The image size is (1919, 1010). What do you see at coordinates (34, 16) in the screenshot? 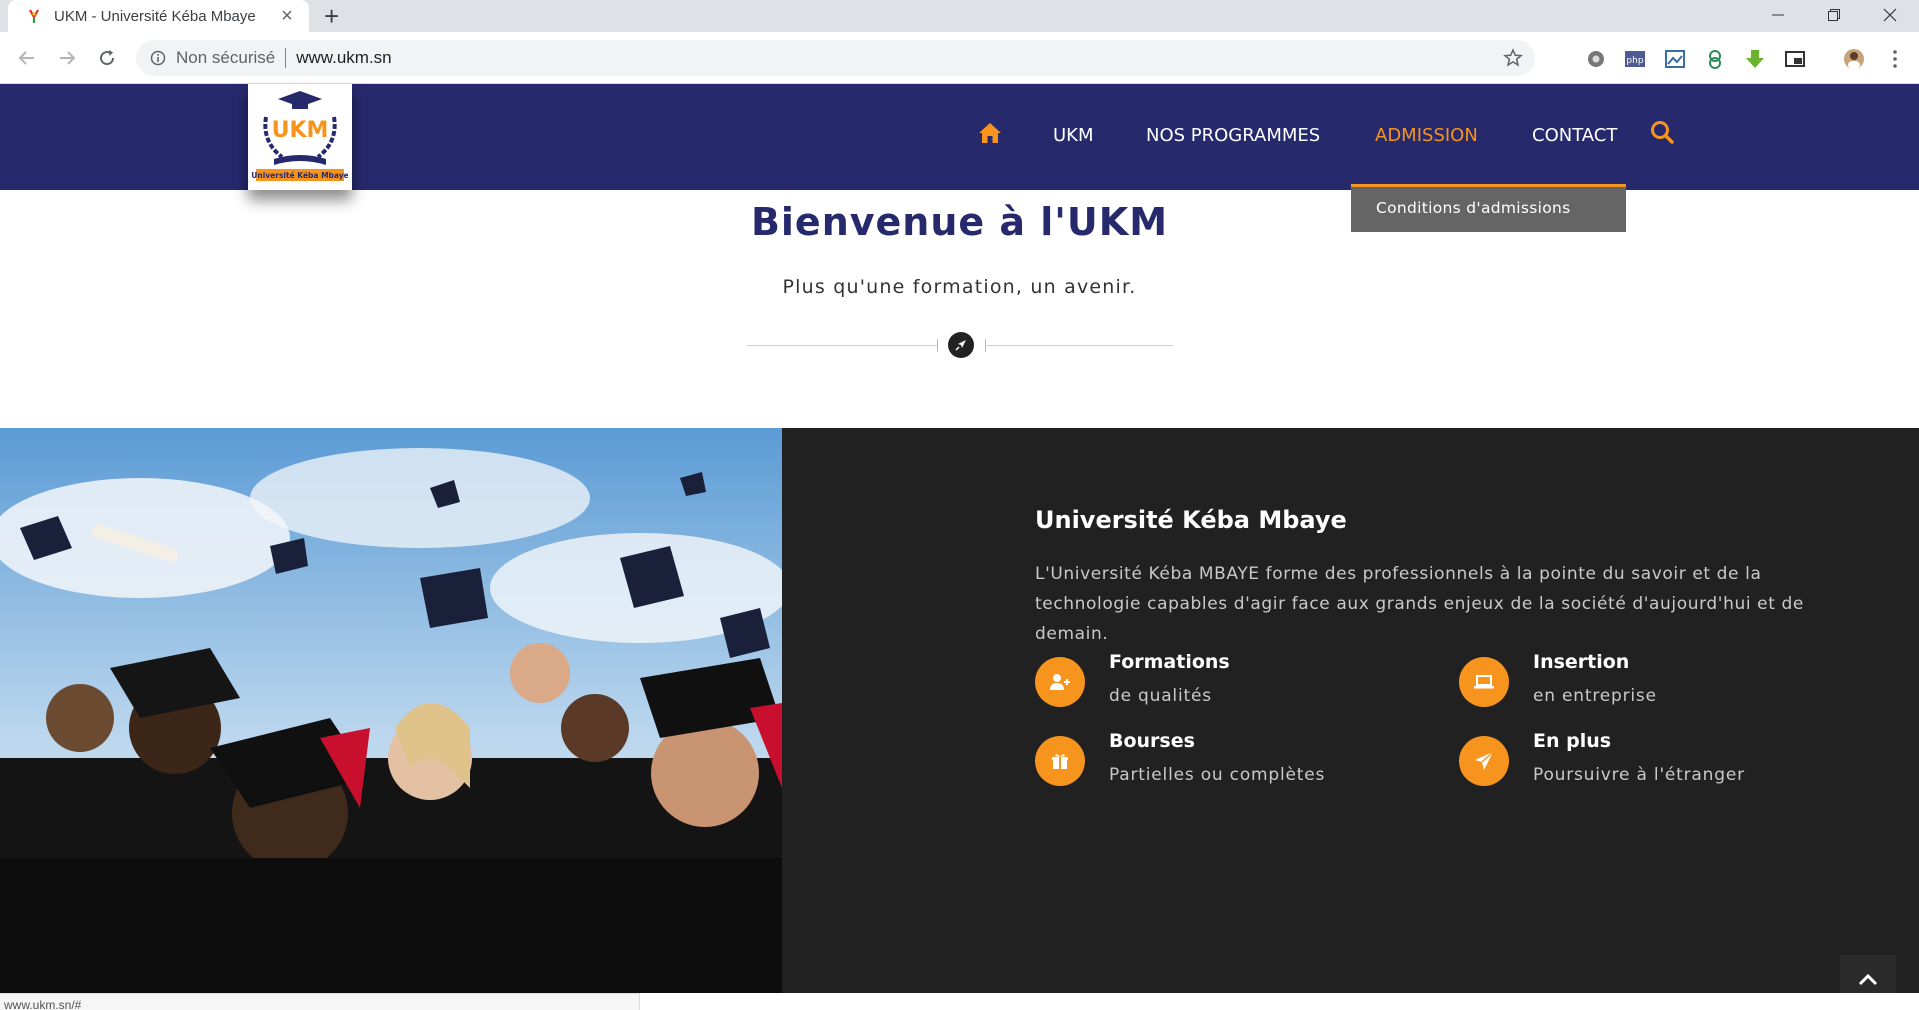
I see `ukm-favicon-icon` at bounding box center [34, 16].